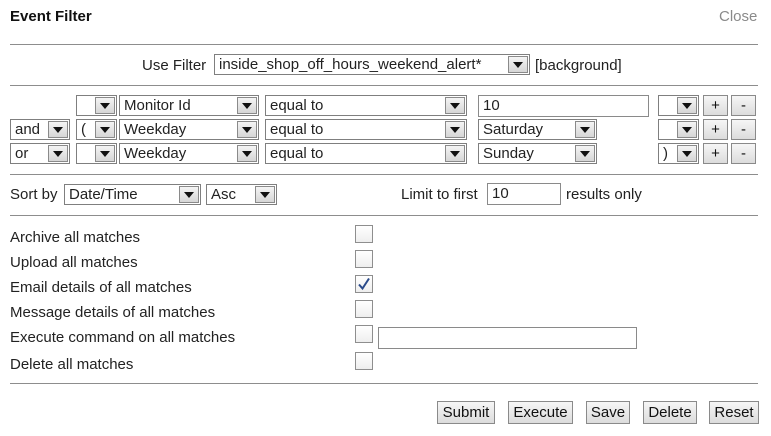 Image resolution: width=771 pixels, height=436 pixels. Describe the element at coordinates (364, 334) in the screenshot. I see `execute-checkbox` at that location.